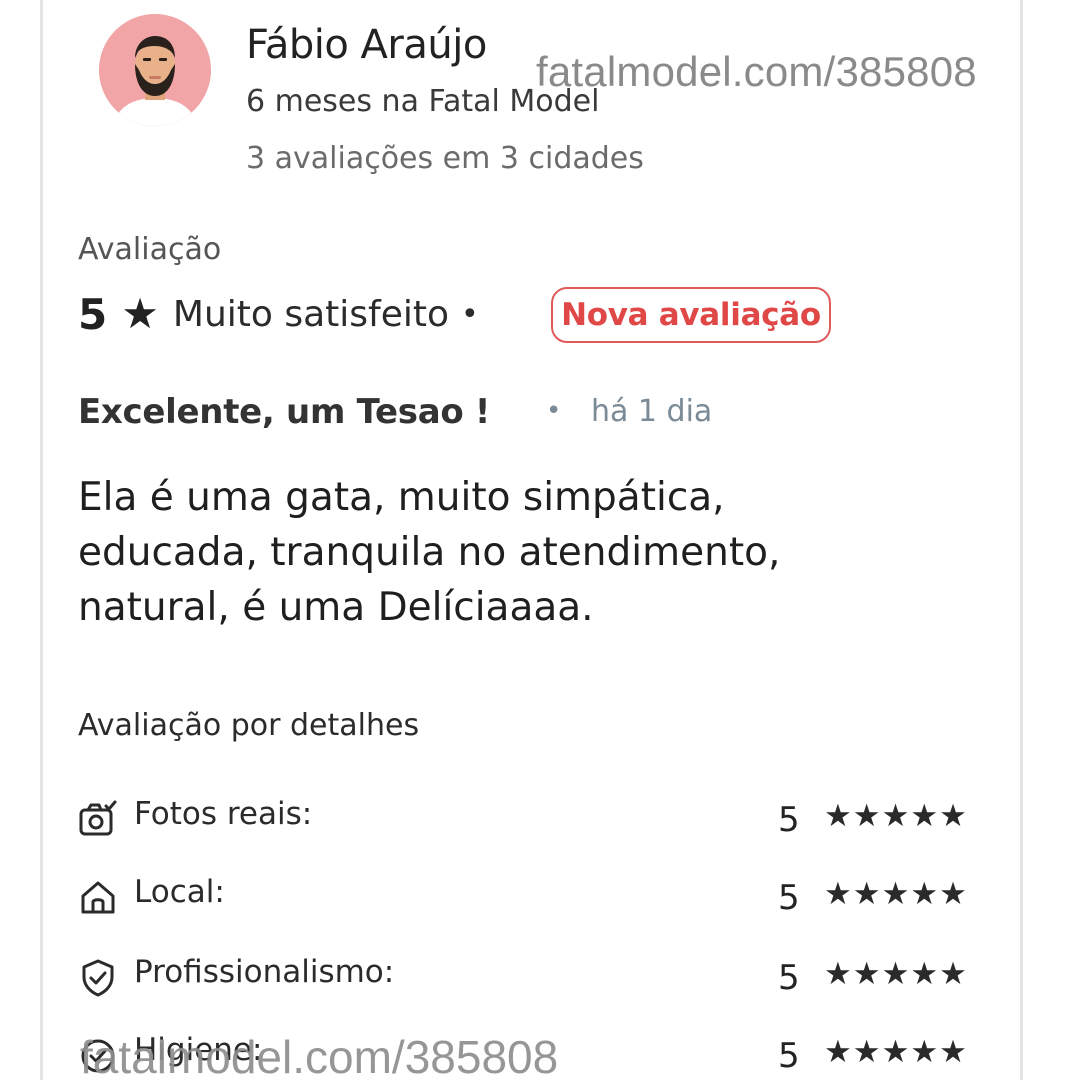  What do you see at coordinates (150, 249) in the screenshot?
I see `rating-section-label: Avaliação` at bounding box center [150, 249].